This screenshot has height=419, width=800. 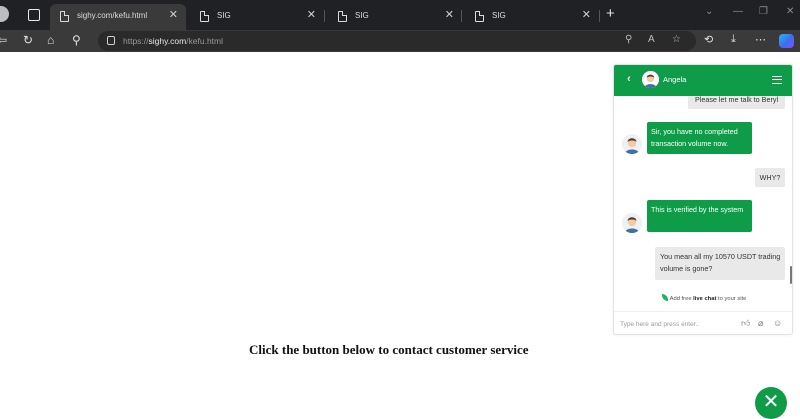 I want to click on chat-header: ‹ Angela, so click(x=703, y=80).